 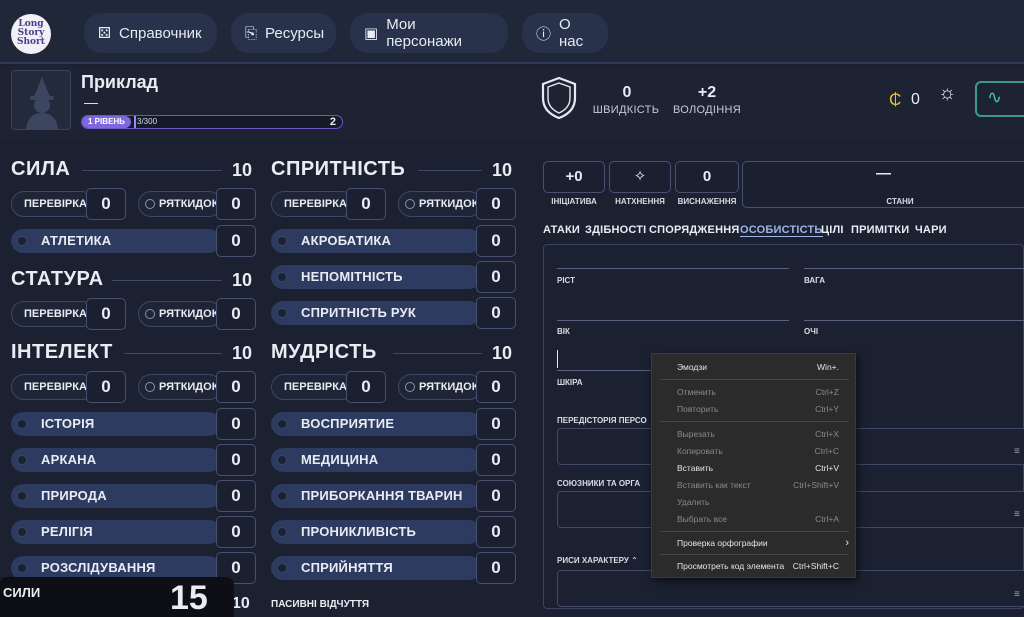 I want to click on speed-value: 0, so click(x=627, y=93).